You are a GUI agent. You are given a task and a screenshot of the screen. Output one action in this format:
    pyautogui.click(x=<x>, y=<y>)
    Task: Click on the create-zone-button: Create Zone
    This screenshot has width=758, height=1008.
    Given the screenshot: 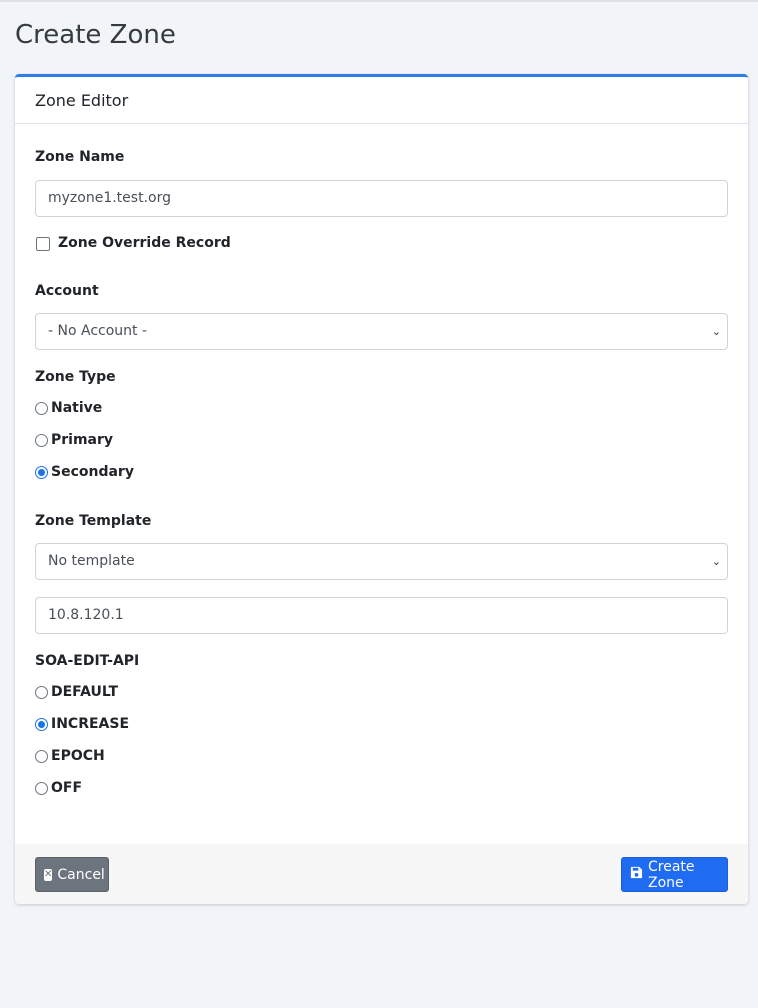 What is the action you would take?
    pyautogui.click(x=674, y=874)
    